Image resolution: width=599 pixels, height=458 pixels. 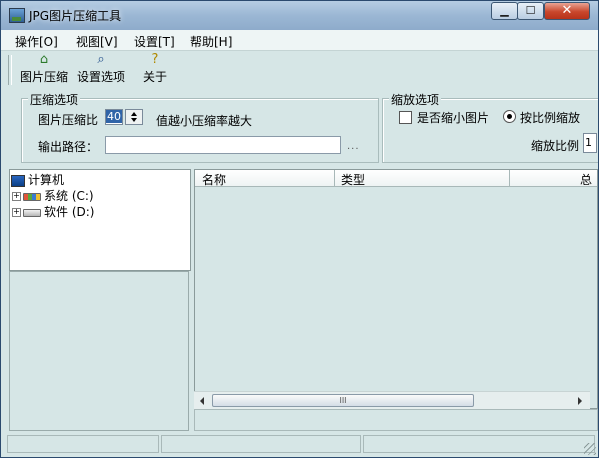 I want to click on tree-node-computer: 计算机, so click(x=37, y=179).